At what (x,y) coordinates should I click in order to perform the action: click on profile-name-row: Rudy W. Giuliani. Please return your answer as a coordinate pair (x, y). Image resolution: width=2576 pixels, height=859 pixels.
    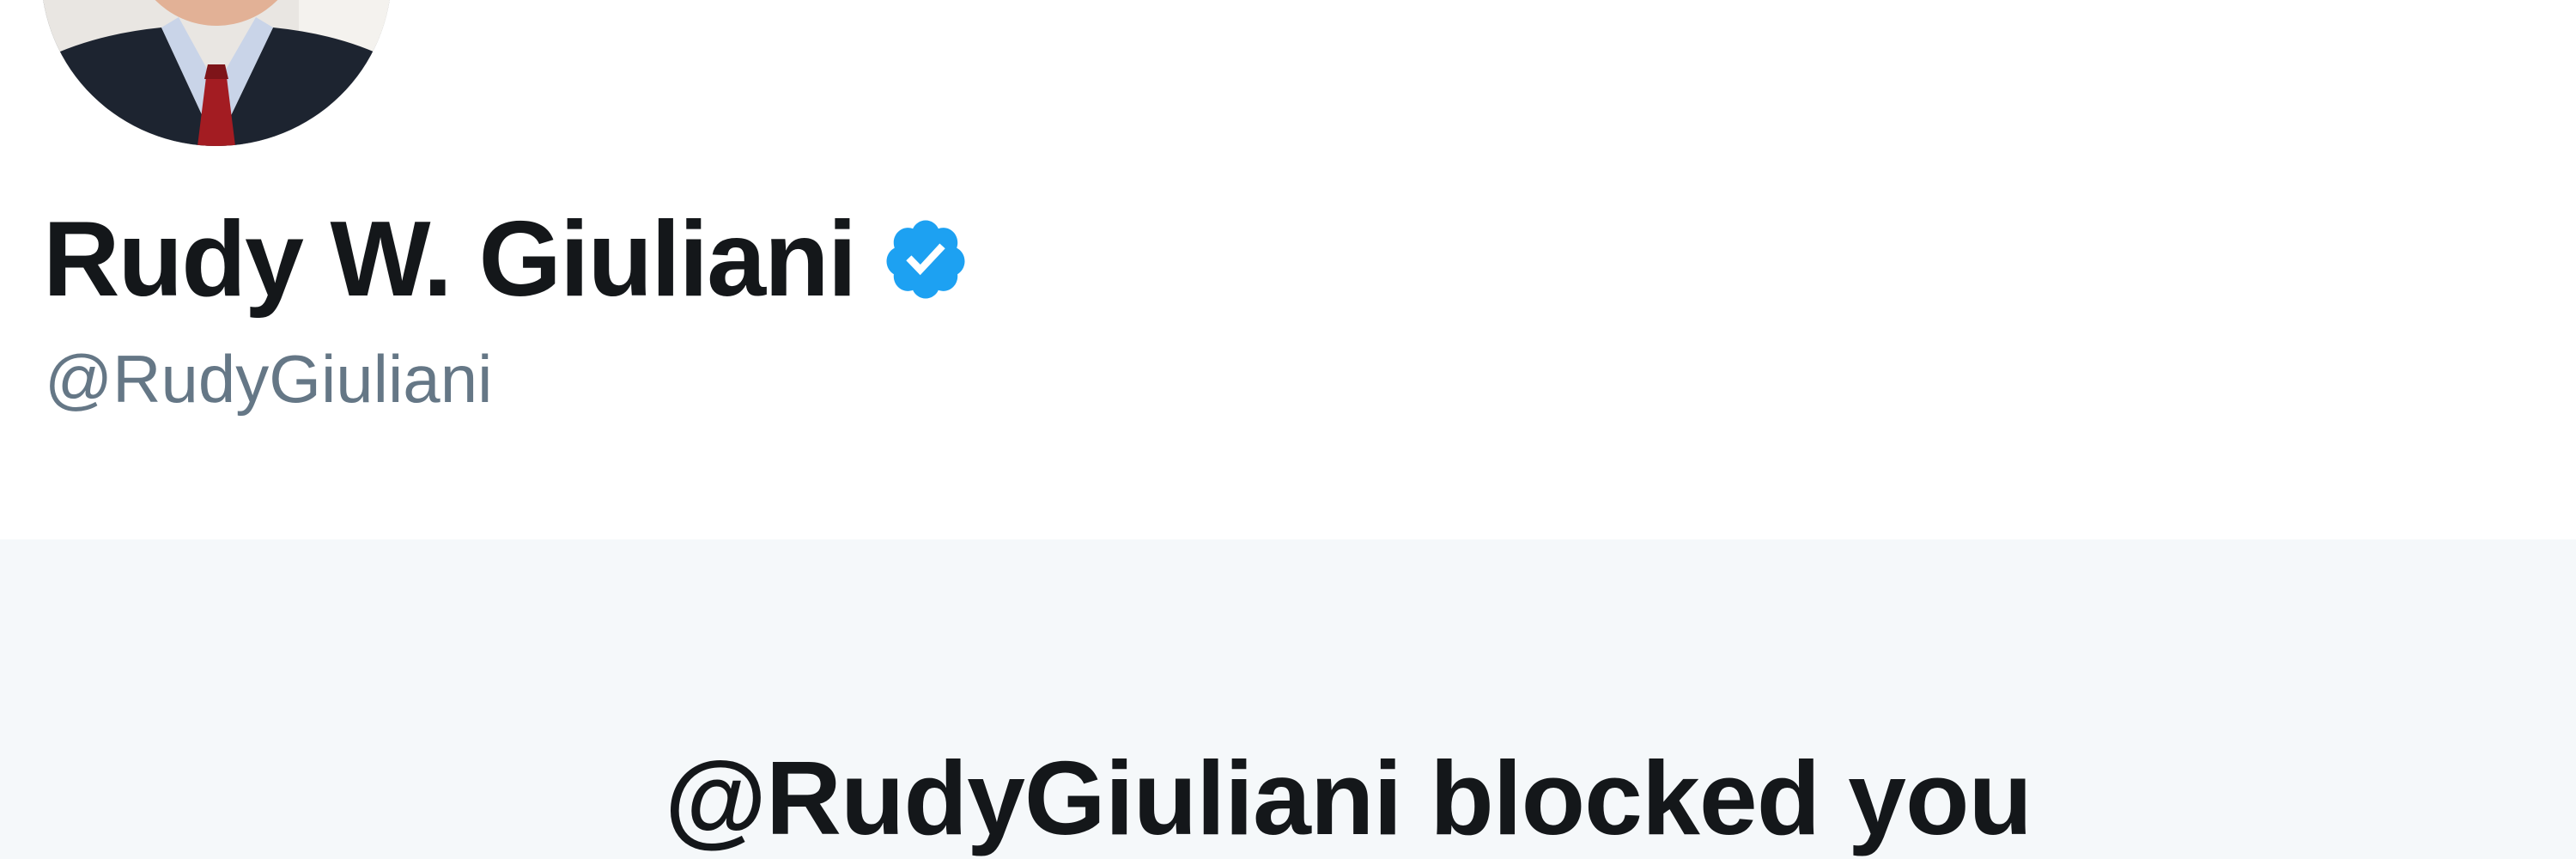
    Looking at the image, I should click on (507, 259).